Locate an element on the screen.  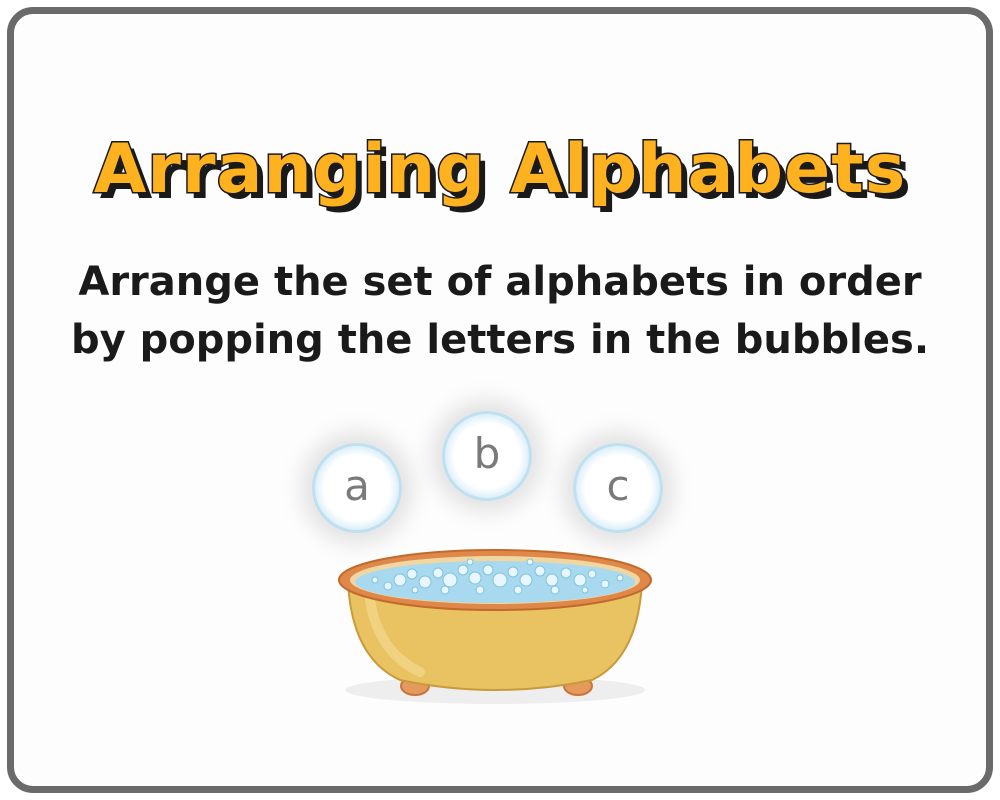
instructions-line-2: by popping the letters in the bubbles. is located at coordinates (500, 340).